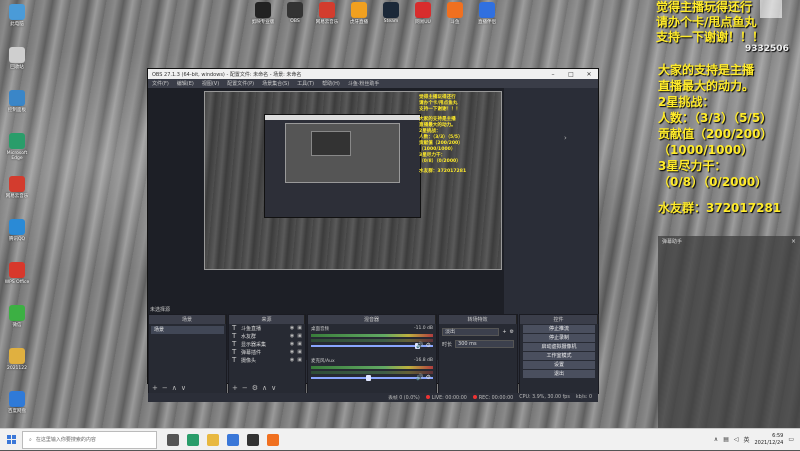 This screenshot has height=451, width=800. What do you see at coordinates (187, 330) in the screenshot?
I see `scene-item: 场景` at bounding box center [187, 330].